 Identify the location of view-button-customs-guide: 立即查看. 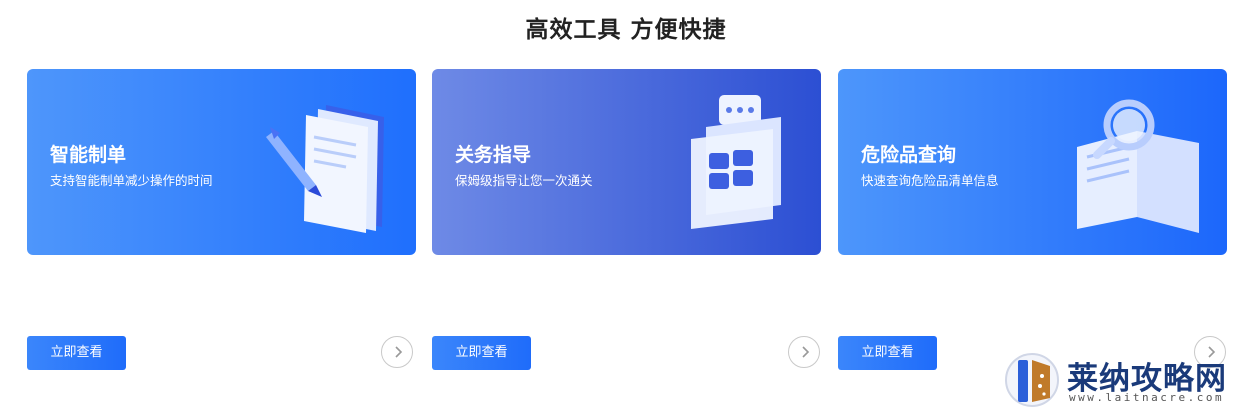
(481, 353).